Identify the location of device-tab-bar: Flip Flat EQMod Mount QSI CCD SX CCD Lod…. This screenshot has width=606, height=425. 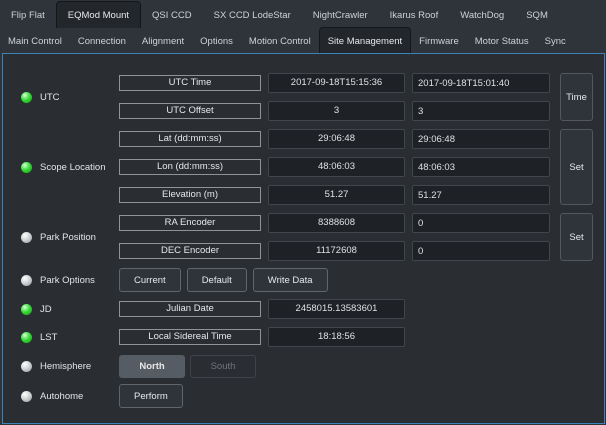
(303, 14).